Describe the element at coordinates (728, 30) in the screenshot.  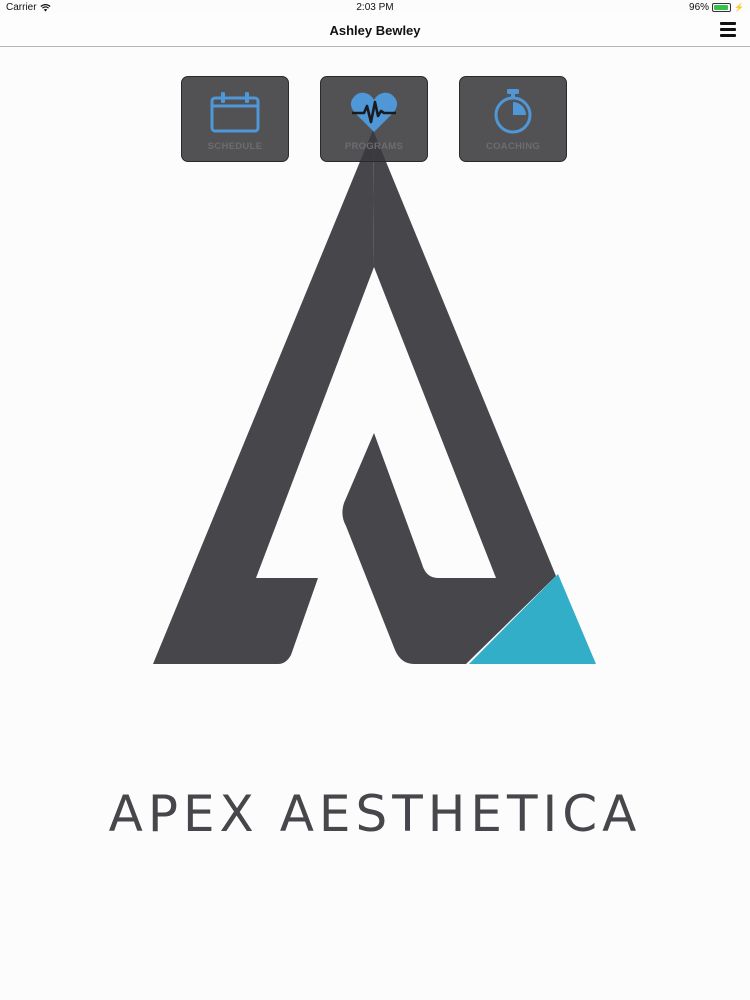
I see `hamburger-menu-icon` at that location.